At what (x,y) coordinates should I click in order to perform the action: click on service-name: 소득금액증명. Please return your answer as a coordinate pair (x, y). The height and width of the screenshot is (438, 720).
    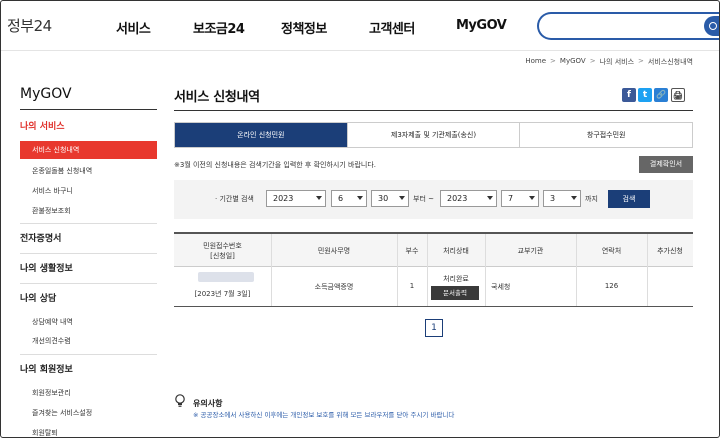
    Looking at the image, I should click on (334, 287).